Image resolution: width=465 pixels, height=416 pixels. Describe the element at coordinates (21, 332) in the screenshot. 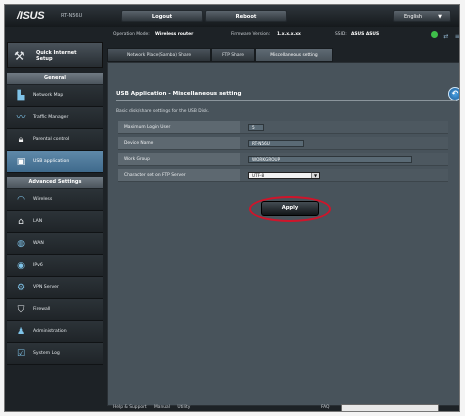

I see `admin-icon: ♟` at that location.